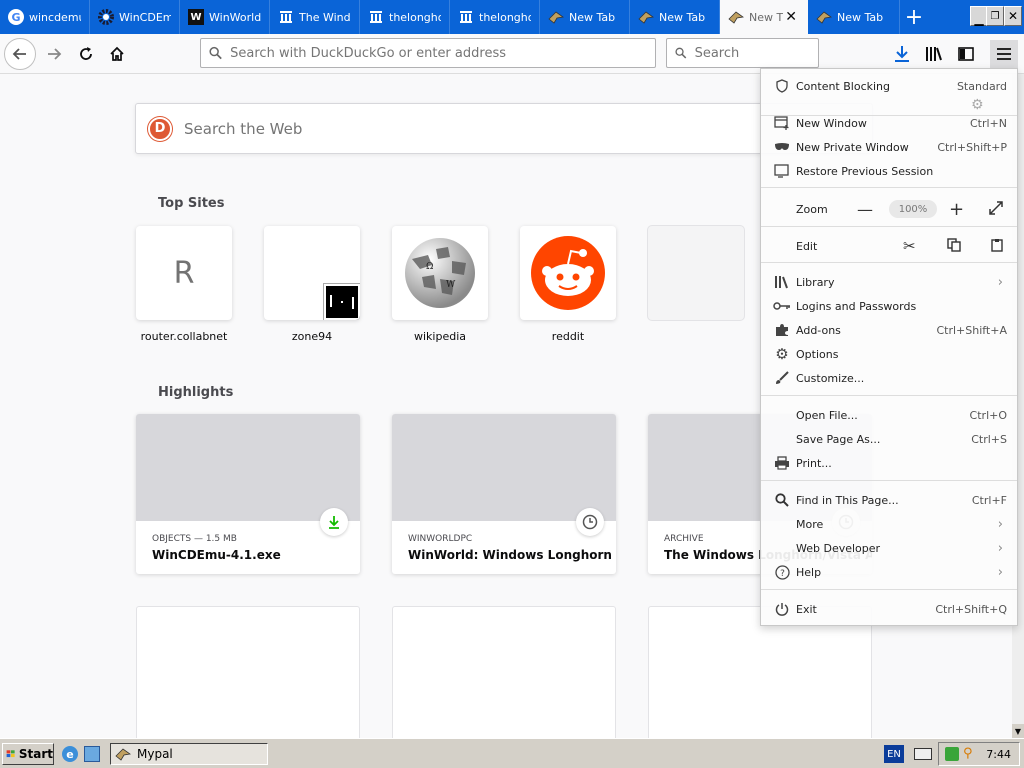 The image size is (1024, 768). Describe the element at coordinates (934, 54) in the screenshot. I see `library-button` at that location.